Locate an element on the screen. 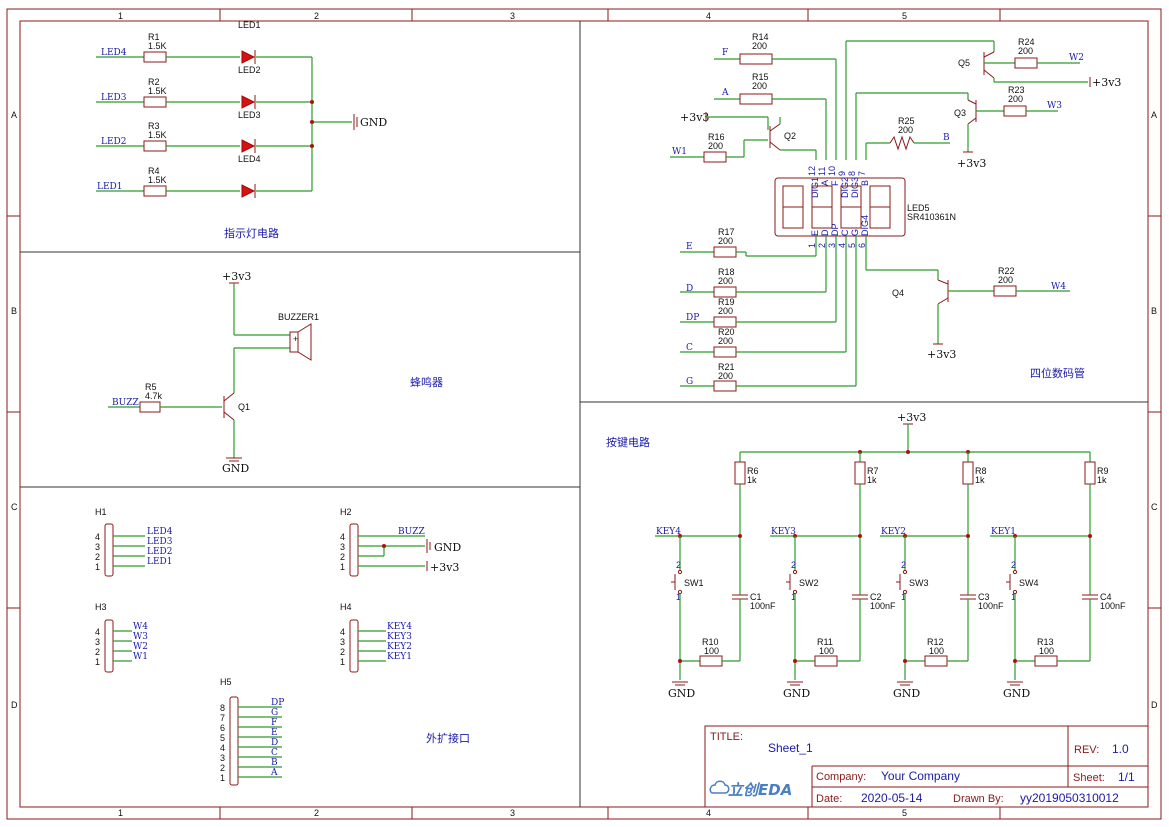 The image size is (1169, 827). svg-text: LED2 is located at coordinates (160, 552).